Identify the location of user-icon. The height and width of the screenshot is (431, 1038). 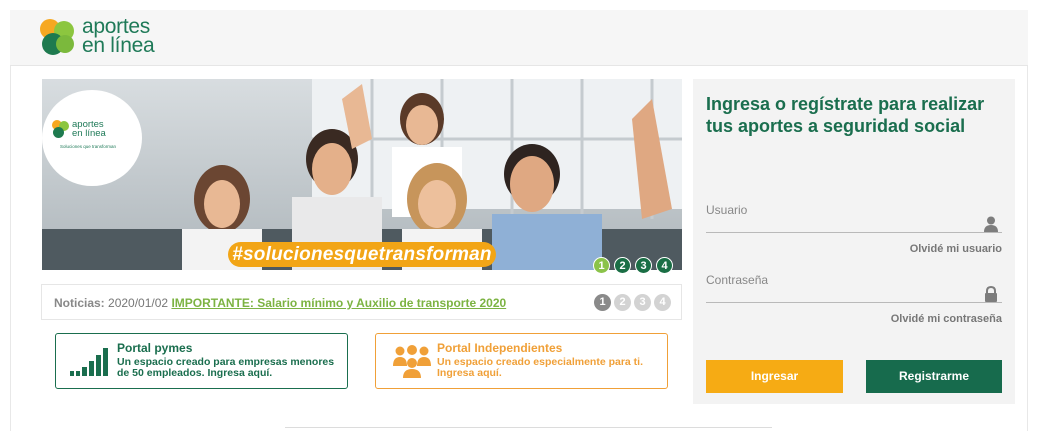
(991, 224).